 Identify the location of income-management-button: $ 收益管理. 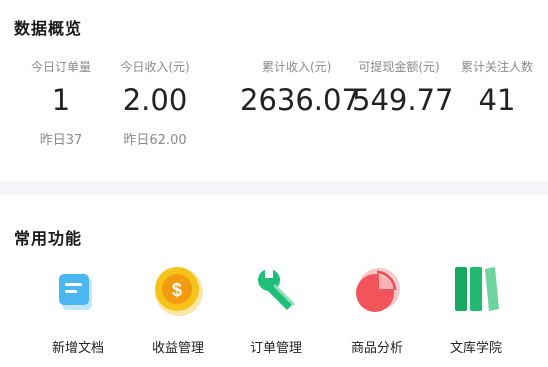
(178, 309).